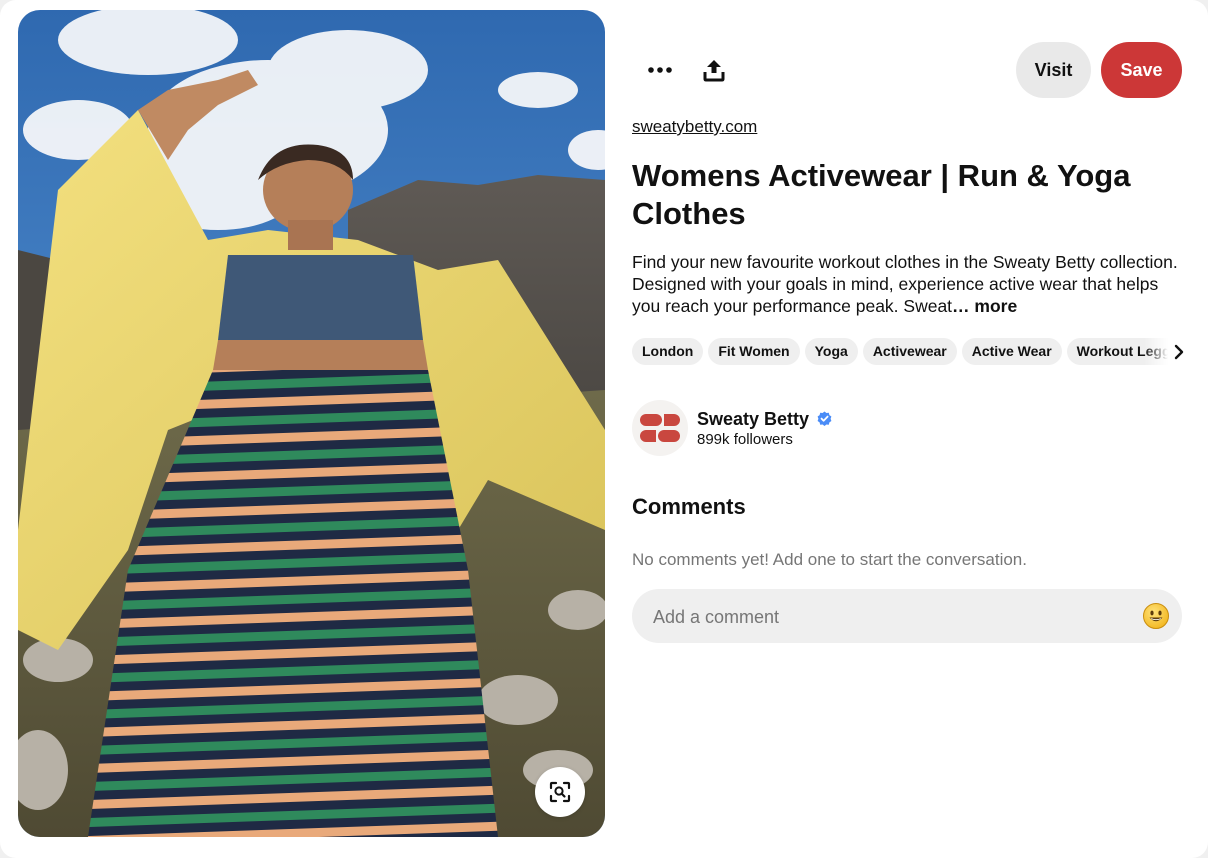  Describe the element at coordinates (1053, 70) in the screenshot. I see `visit-button: Visit` at that location.